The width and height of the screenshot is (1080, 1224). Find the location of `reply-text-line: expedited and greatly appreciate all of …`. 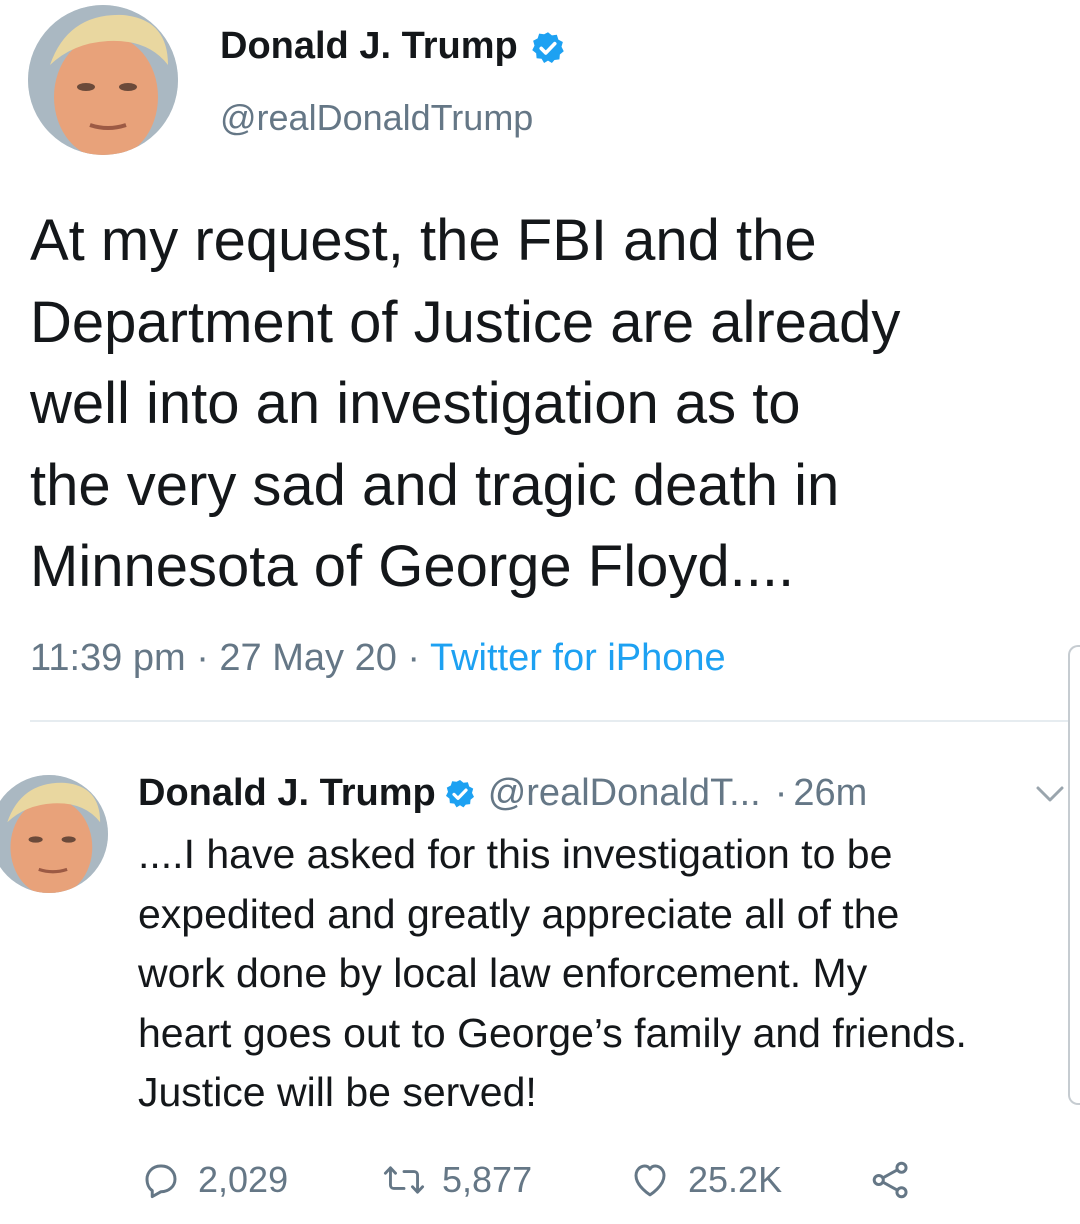

reply-text-line: expedited and greatly appreciate all of … is located at coordinates (519, 913).